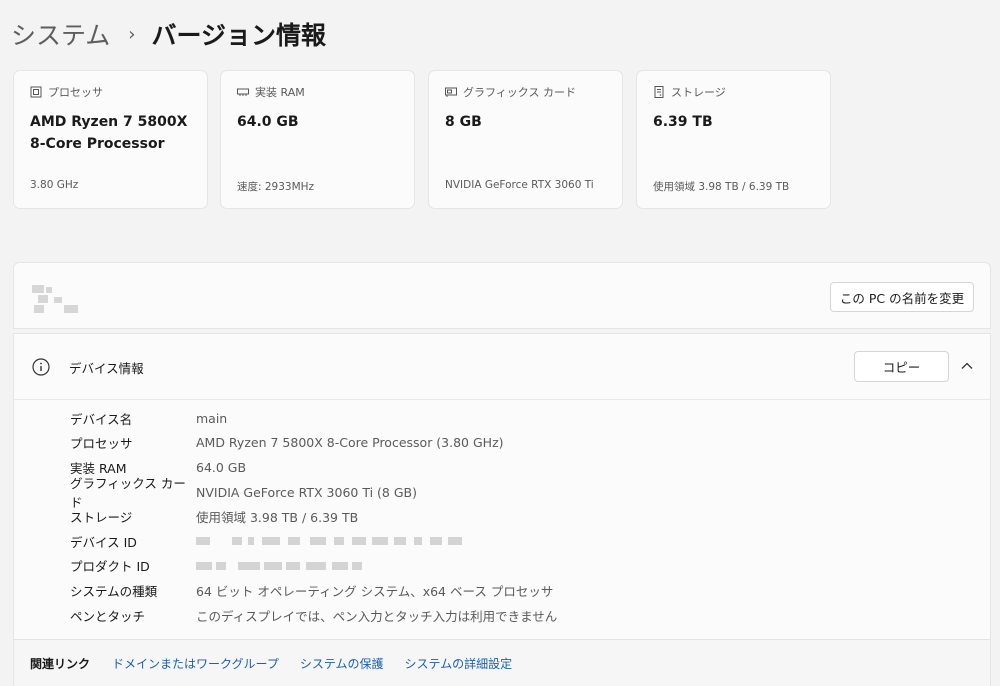 Image resolution: width=1000 pixels, height=686 pixels. Describe the element at coordinates (238, 35) in the screenshot. I see `page-title: バージョン情報` at that location.